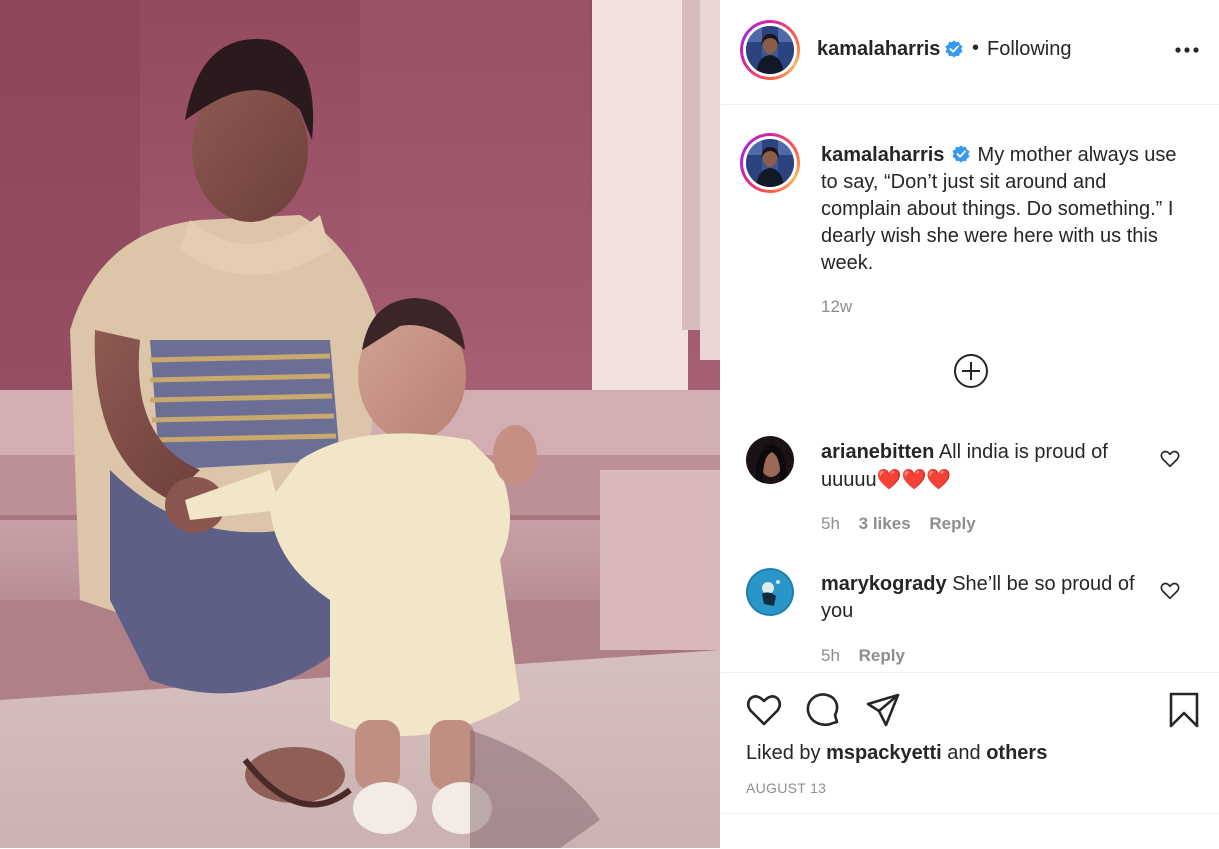 This screenshot has height=849, width=1219. What do you see at coordinates (1029, 49) in the screenshot?
I see `following-button: Following` at bounding box center [1029, 49].